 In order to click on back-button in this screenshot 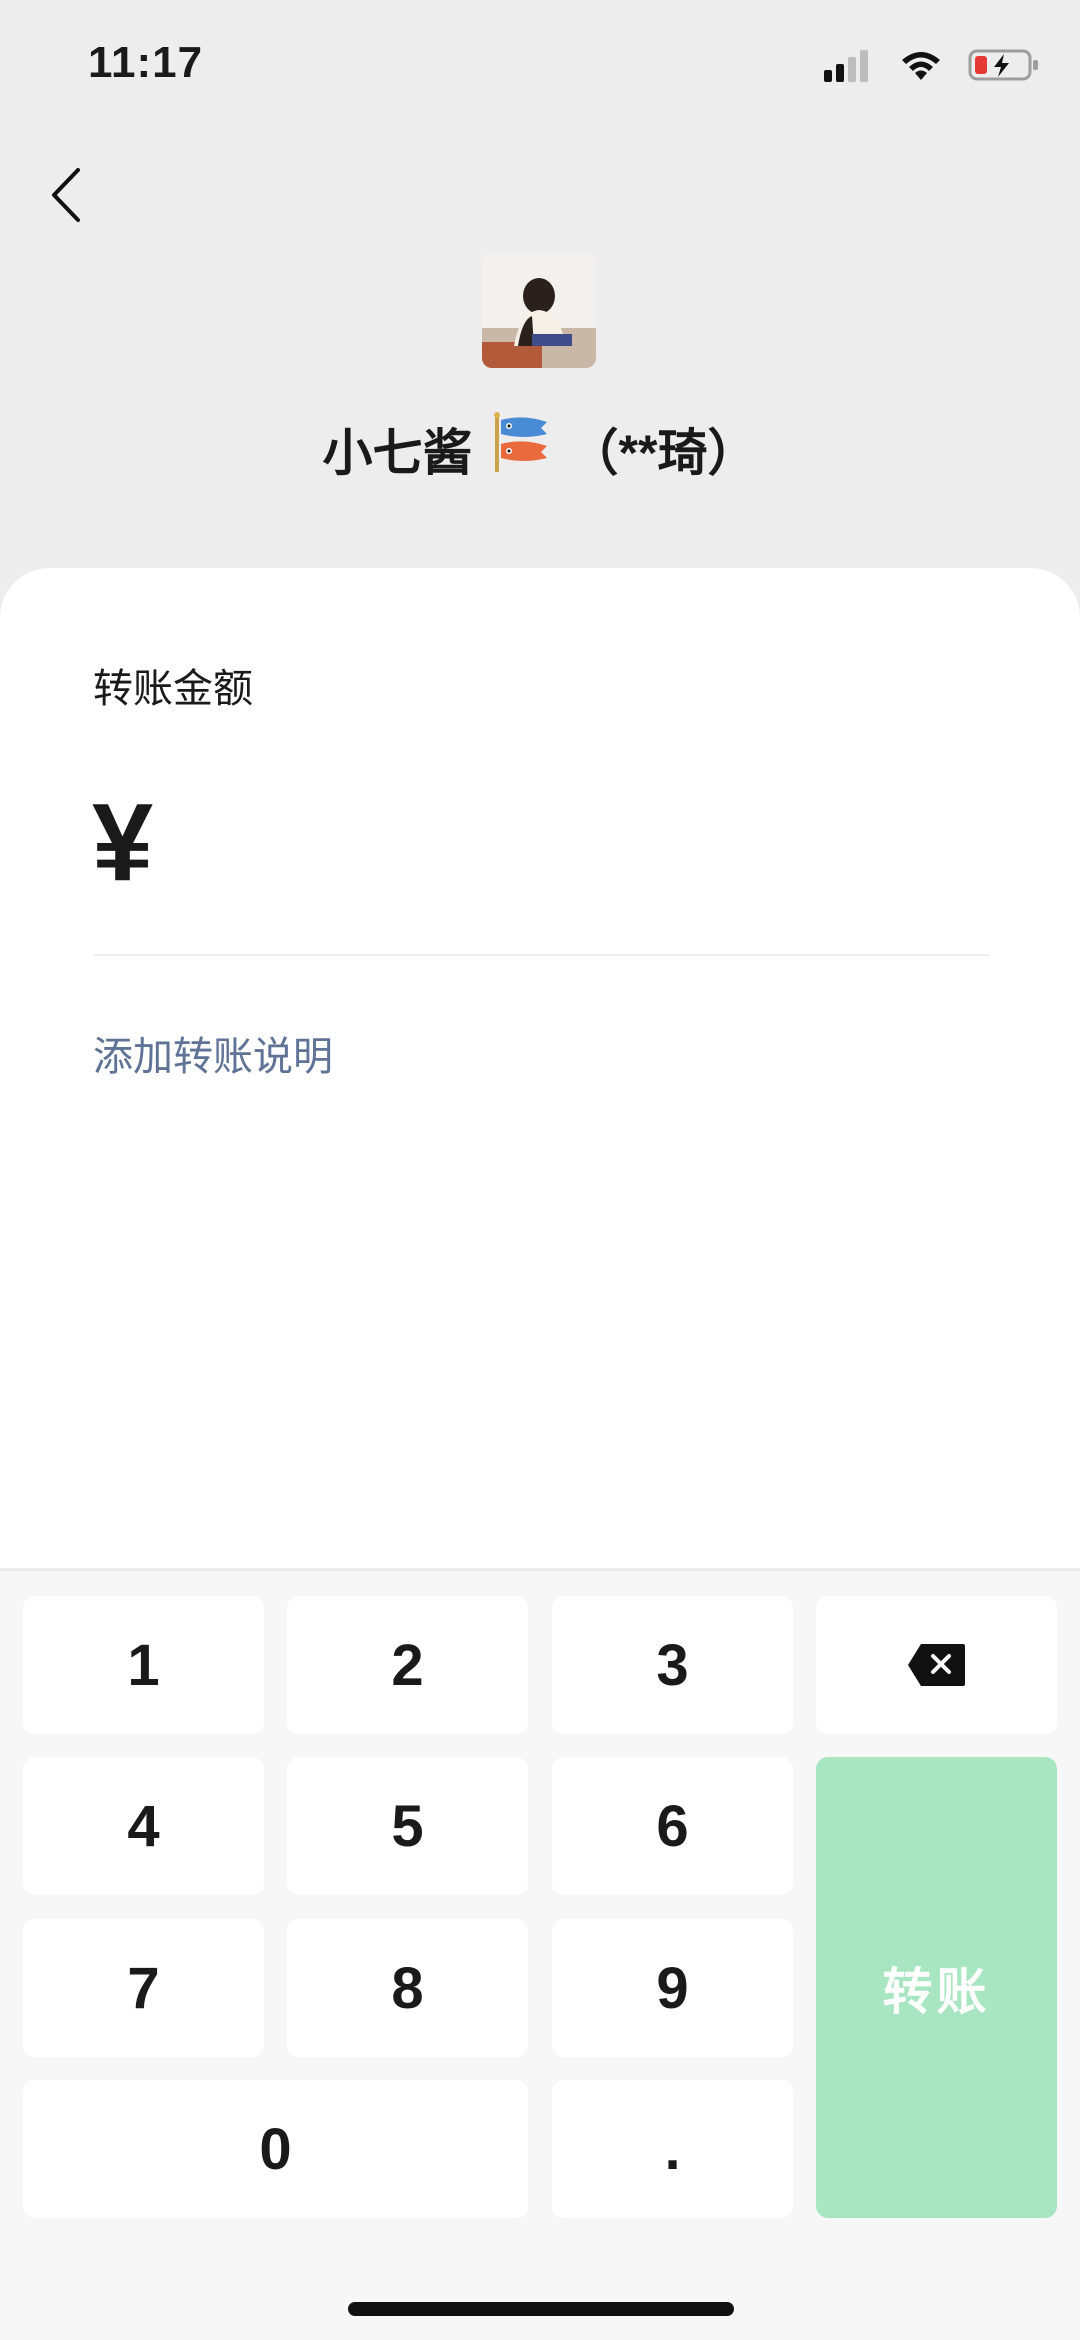, I will do `click(75, 195)`.